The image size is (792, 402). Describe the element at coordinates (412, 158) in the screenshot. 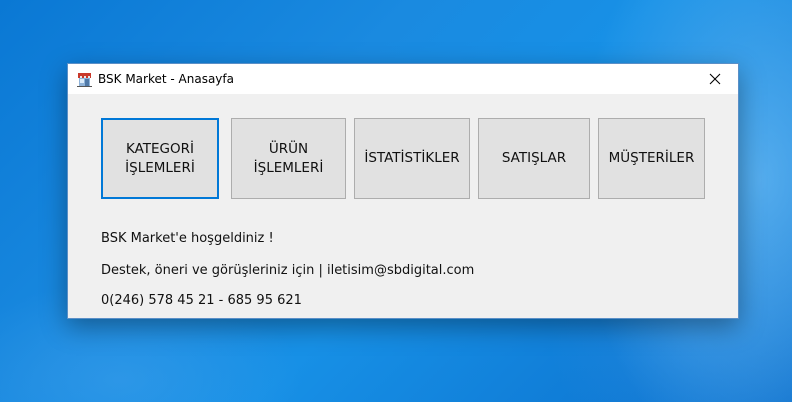

I see `statistics-button: İSTATİSTİKLER` at that location.